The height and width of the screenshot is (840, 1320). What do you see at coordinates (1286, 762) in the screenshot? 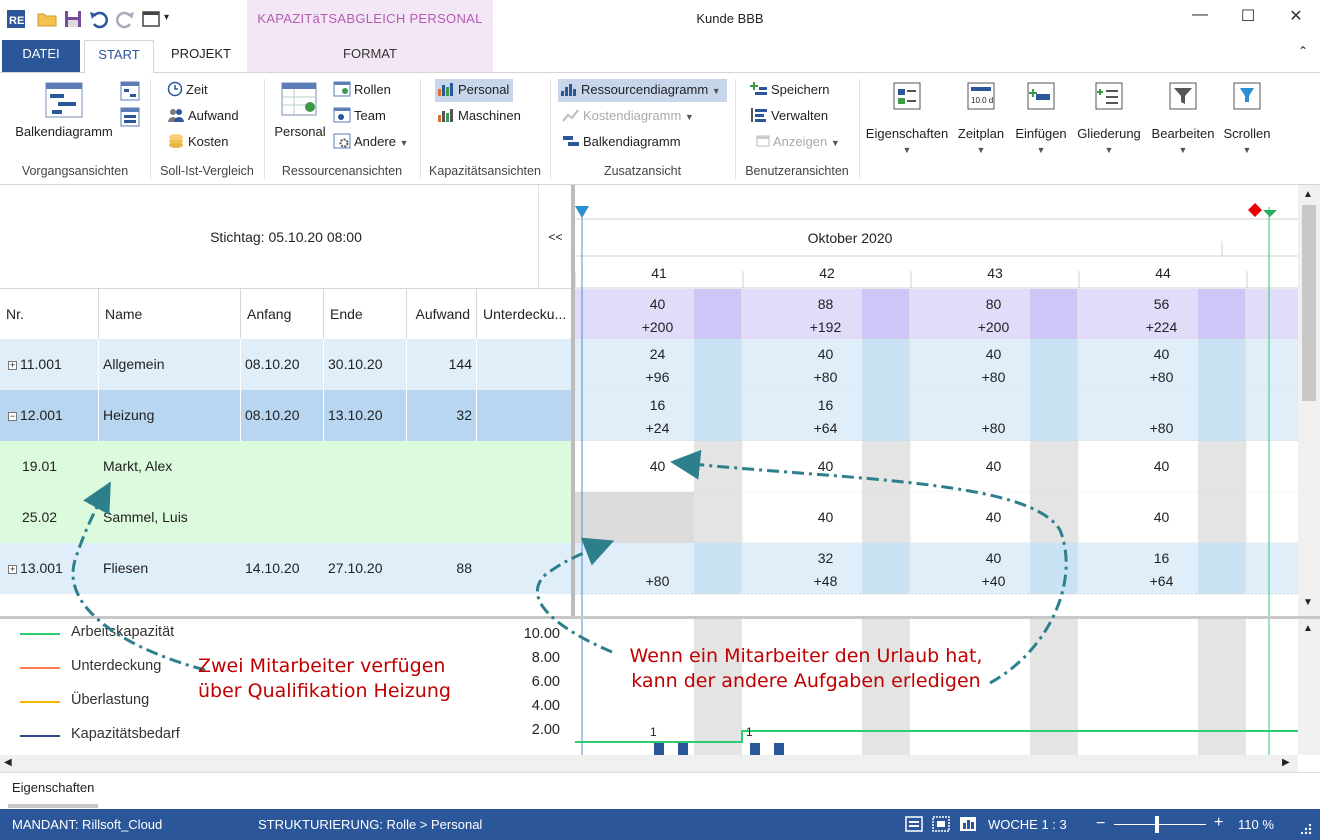
I see `scroll-right-icon: ▶` at bounding box center [1286, 762].